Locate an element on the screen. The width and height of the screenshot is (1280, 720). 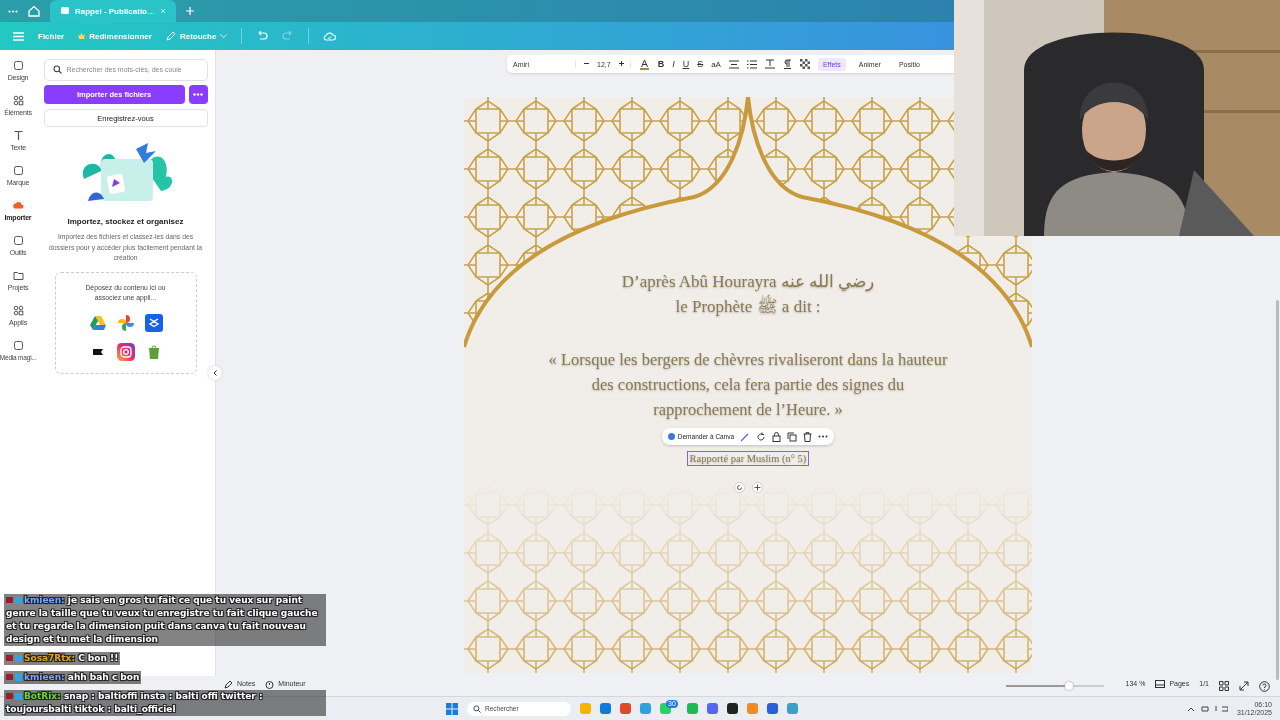
help-icon is located at coordinates (1264, 686).